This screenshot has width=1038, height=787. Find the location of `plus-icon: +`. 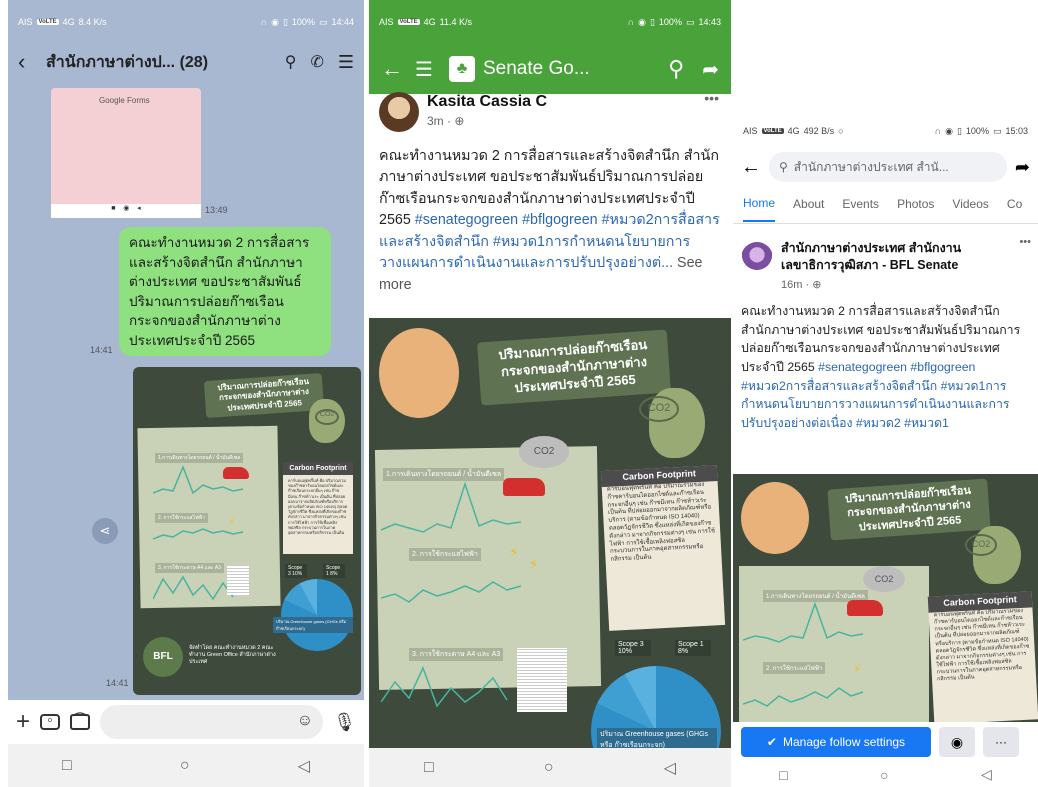

plus-icon: + is located at coordinates (23, 722).